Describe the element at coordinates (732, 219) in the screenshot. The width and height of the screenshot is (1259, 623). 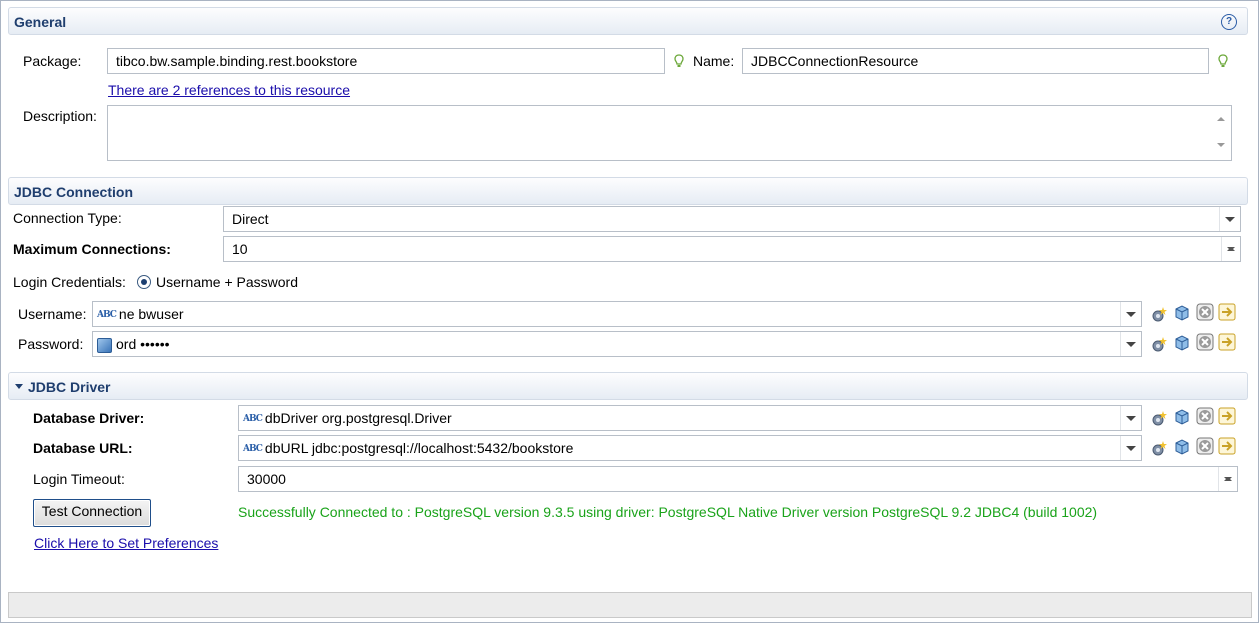
I see `connection-type-select: Direct` at that location.